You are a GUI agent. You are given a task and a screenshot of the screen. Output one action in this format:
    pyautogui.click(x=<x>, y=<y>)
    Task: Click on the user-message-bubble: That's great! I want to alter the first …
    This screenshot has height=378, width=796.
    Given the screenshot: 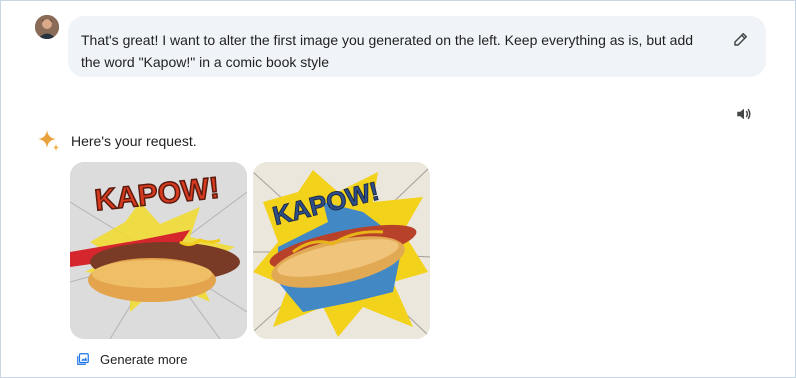 What is the action you would take?
    pyautogui.click(x=417, y=46)
    